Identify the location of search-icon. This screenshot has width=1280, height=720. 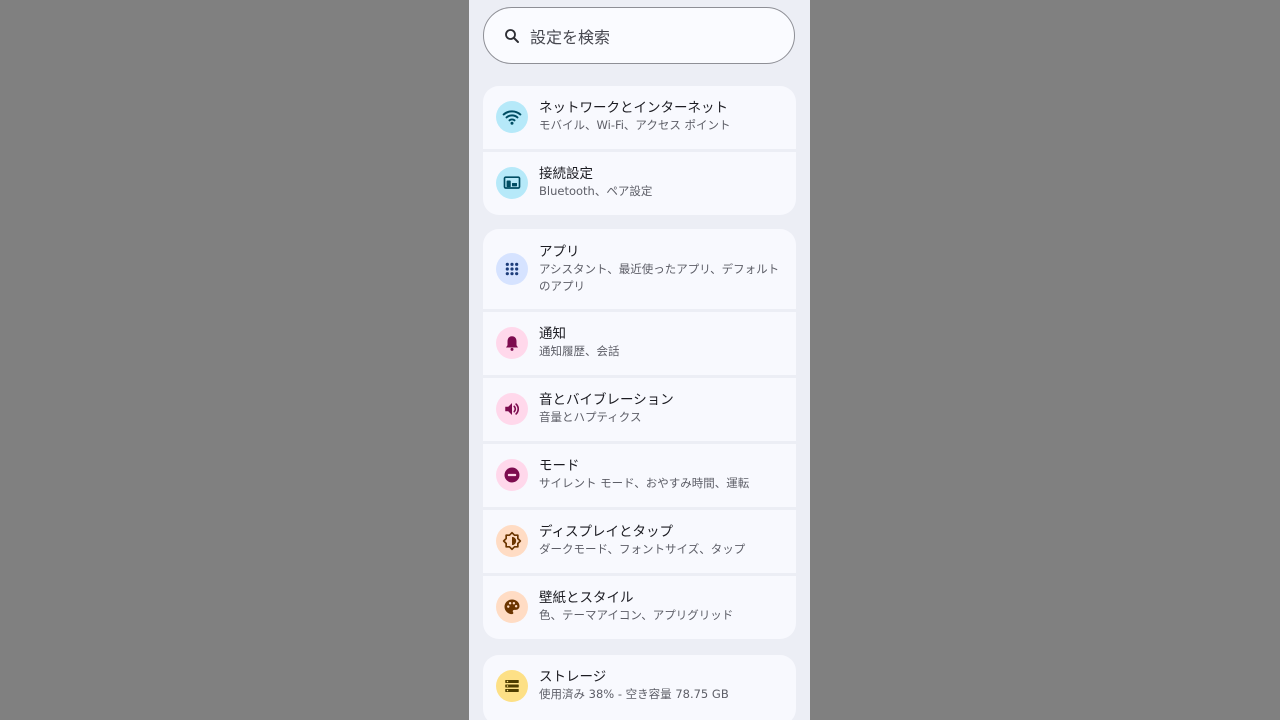
(512, 36).